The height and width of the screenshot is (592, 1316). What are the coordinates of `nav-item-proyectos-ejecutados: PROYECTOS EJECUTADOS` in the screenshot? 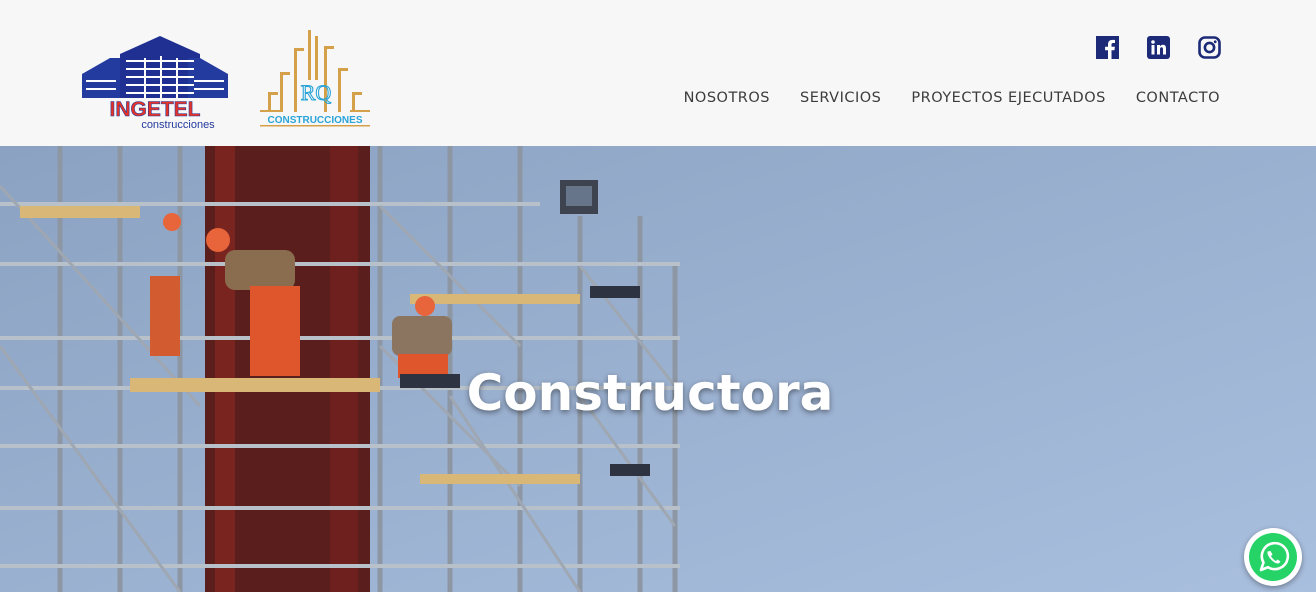 It's located at (1008, 98).